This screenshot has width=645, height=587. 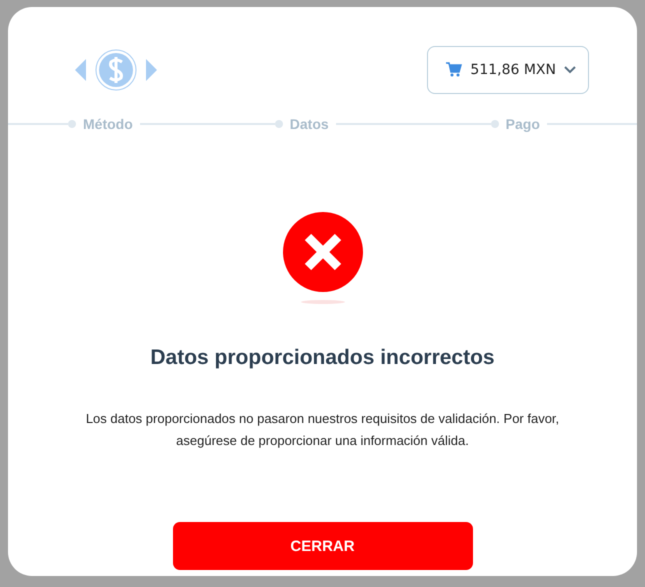 What do you see at coordinates (309, 124) in the screenshot?
I see `step-label: Datos` at bounding box center [309, 124].